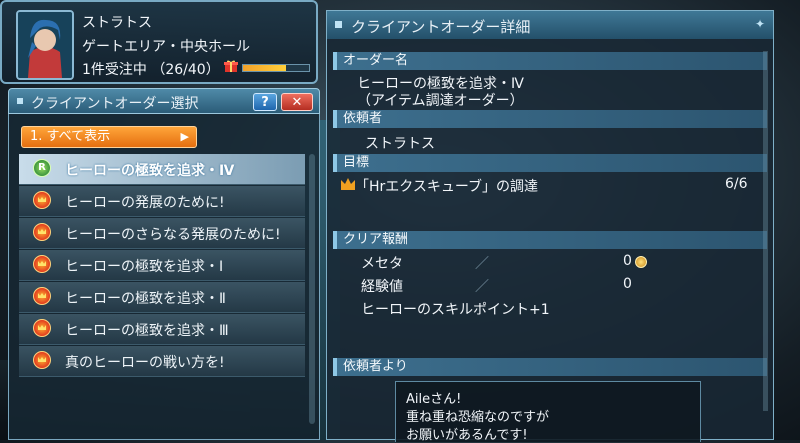 Image resolution: width=800 pixels, height=443 pixels. I want to click on order-list-item: ヒーローの極致を追求・Ⅱ, so click(162, 297).